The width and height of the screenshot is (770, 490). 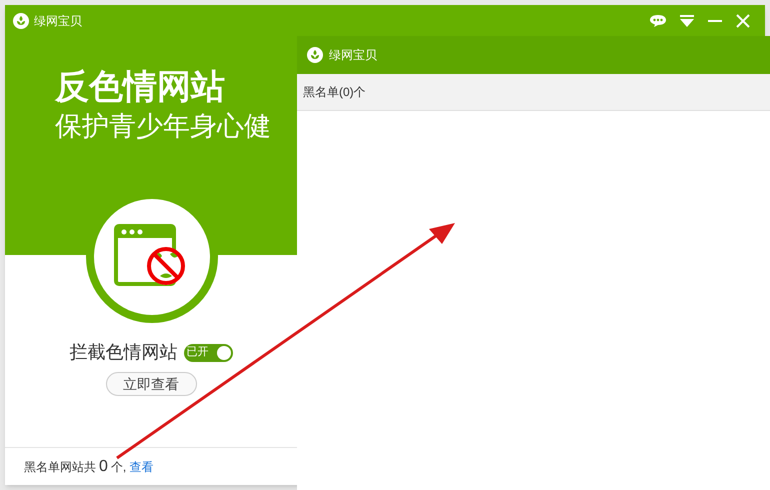 What do you see at coordinates (140, 87) in the screenshot?
I see `headline: 反色情网站` at bounding box center [140, 87].